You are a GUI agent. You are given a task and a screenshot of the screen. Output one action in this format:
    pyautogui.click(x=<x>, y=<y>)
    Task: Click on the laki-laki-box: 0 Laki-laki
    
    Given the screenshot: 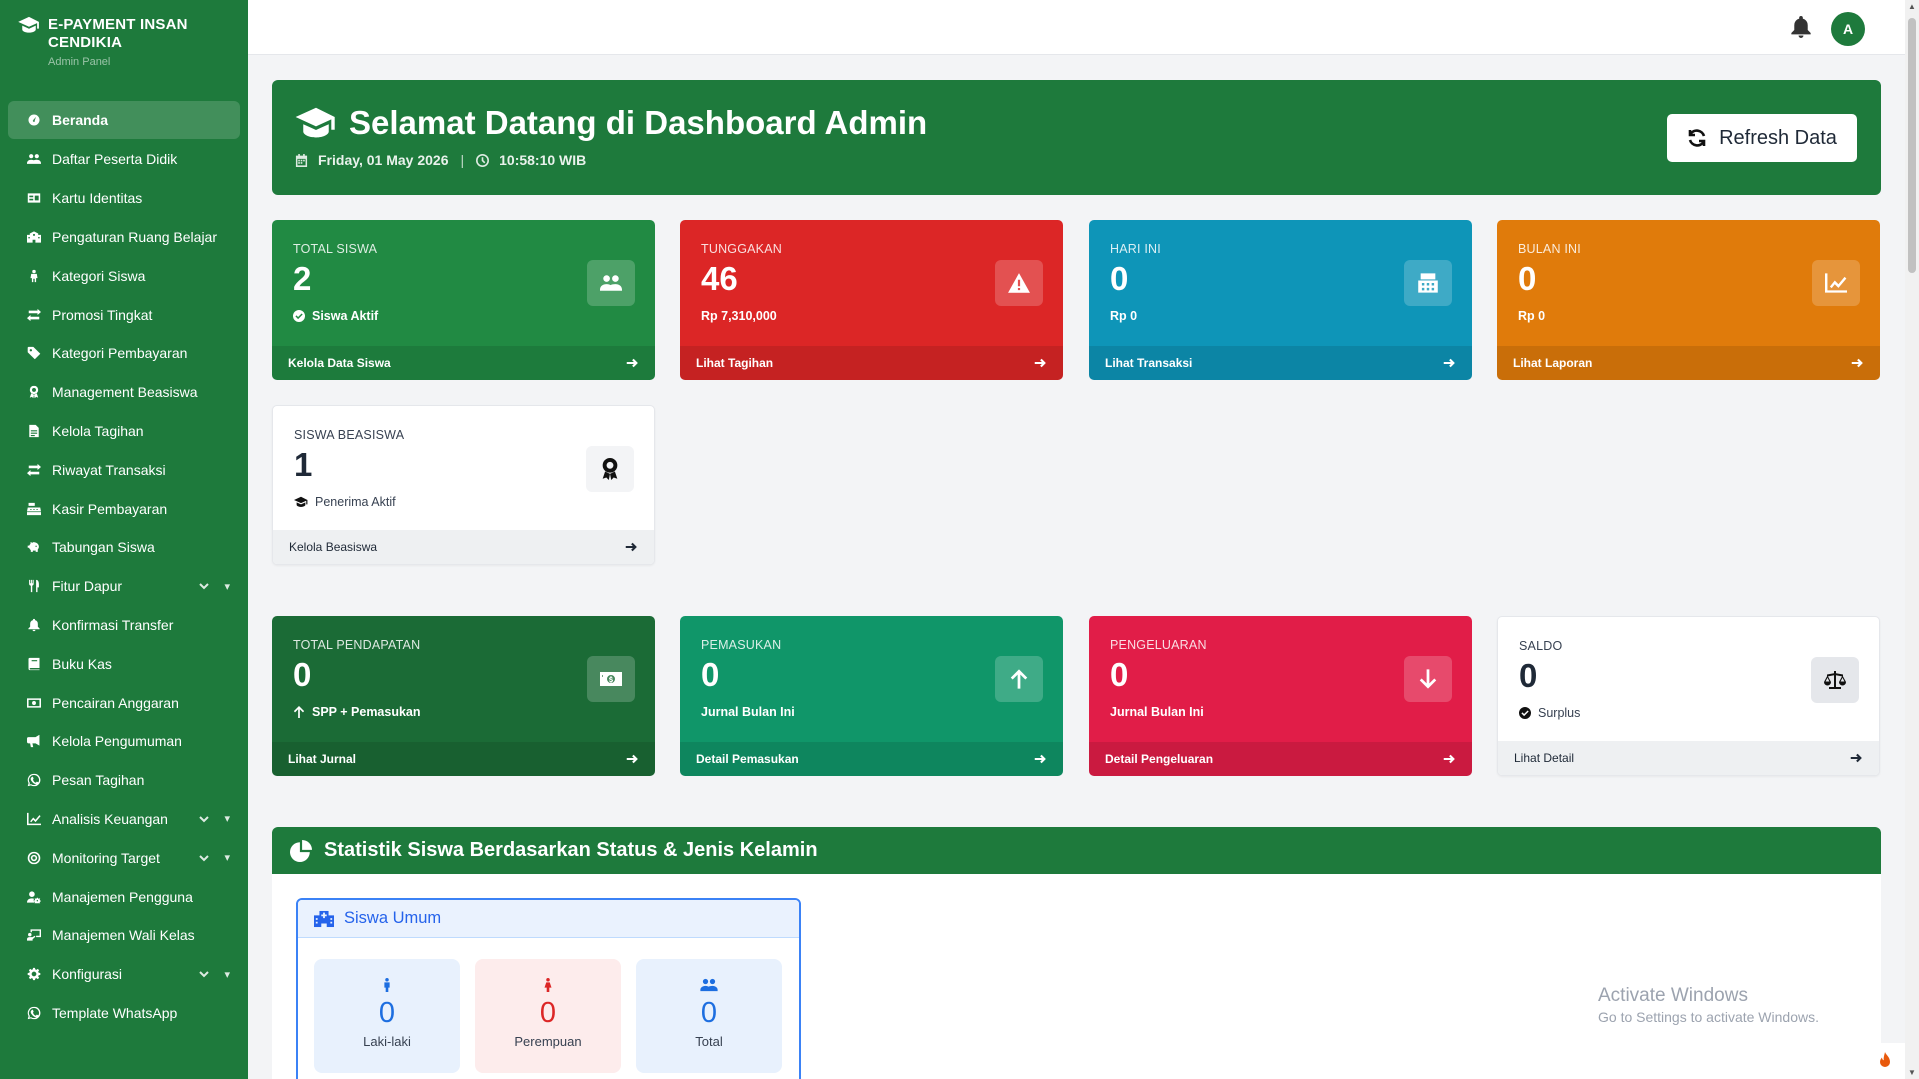 What is the action you would take?
    pyautogui.click(x=387, y=1016)
    